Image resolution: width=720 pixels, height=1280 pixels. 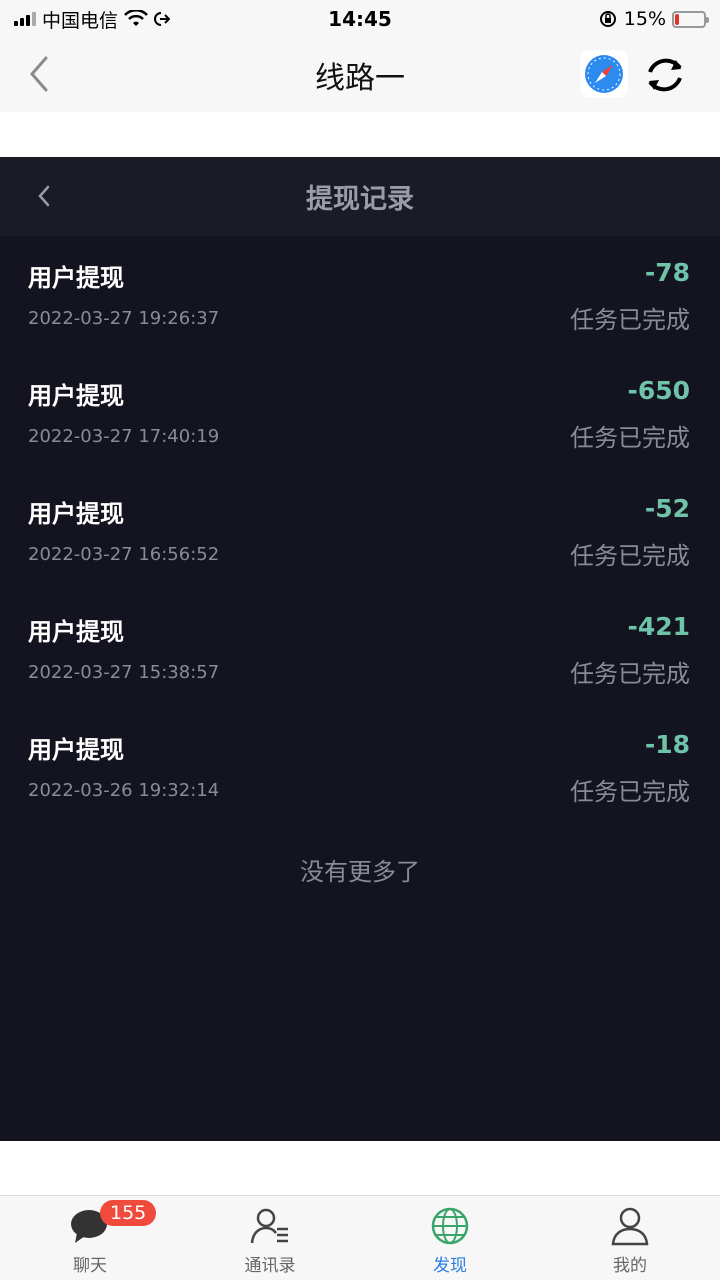 I want to click on record-amount: -421, so click(x=658, y=626).